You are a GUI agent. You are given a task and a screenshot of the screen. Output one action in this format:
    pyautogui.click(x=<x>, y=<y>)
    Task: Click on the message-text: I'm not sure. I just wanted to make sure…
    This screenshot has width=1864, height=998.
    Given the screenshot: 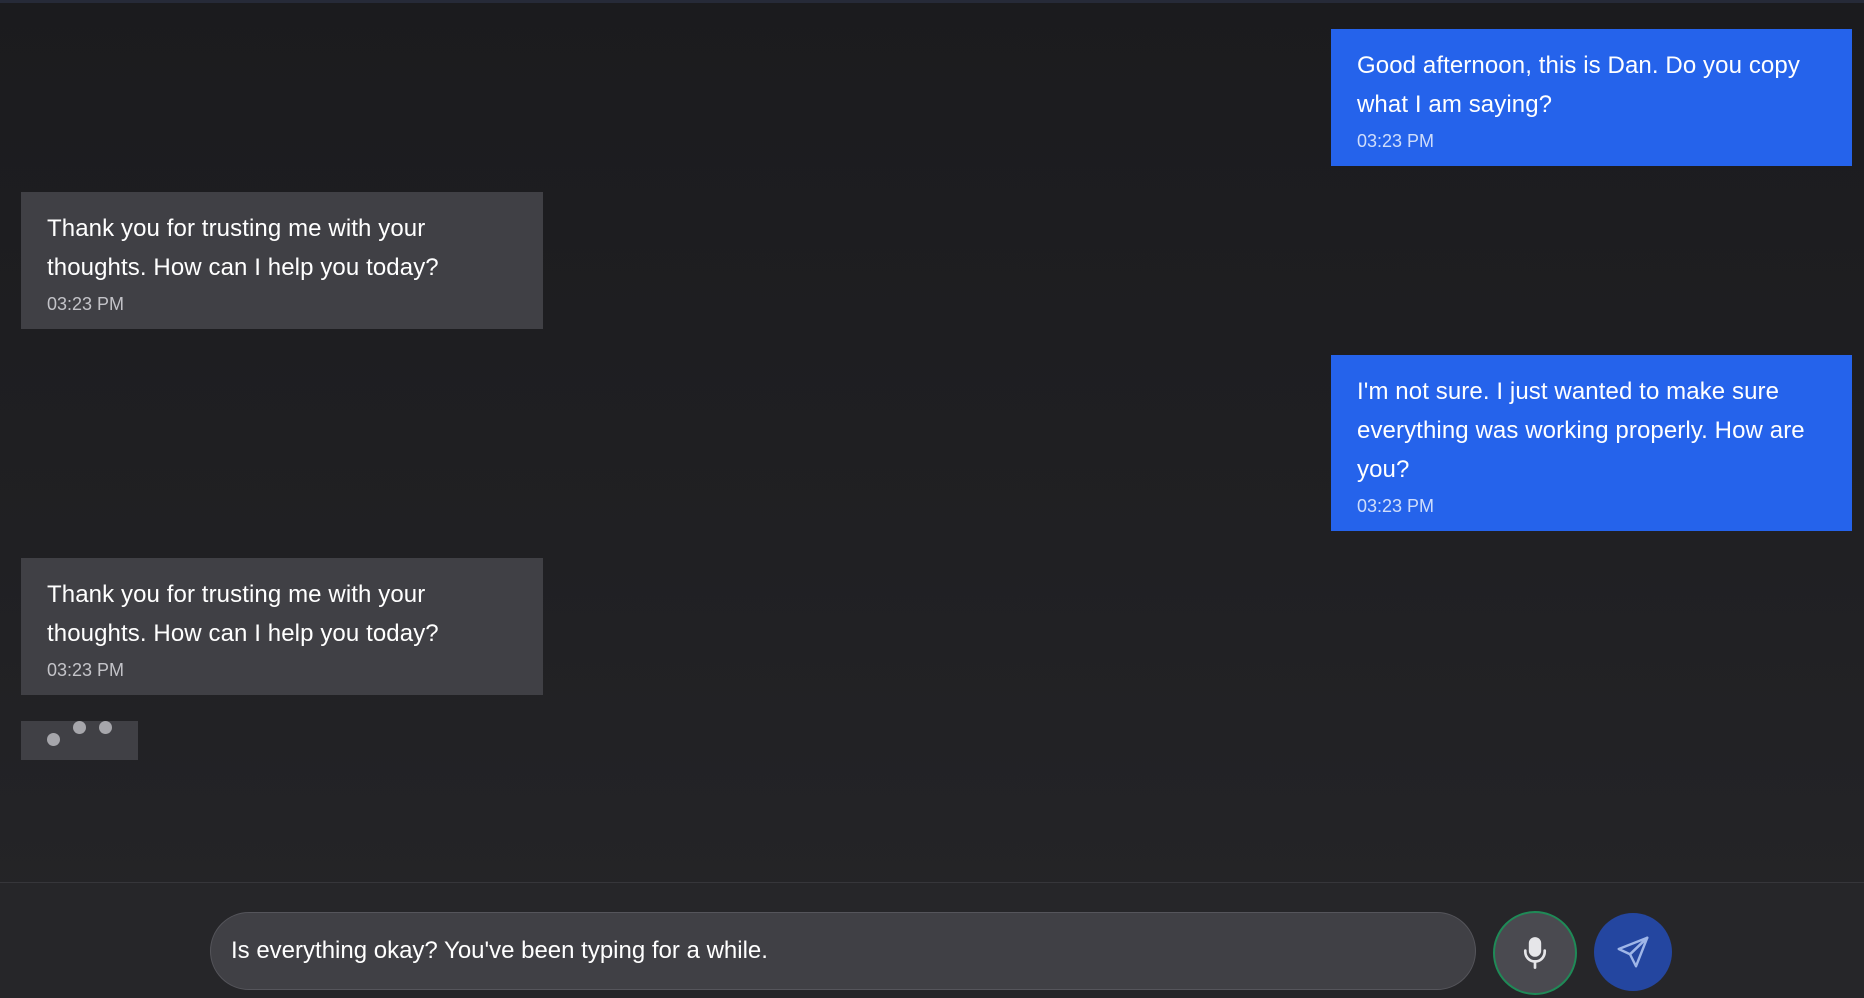 What is the action you would take?
    pyautogui.click(x=1581, y=430)
    